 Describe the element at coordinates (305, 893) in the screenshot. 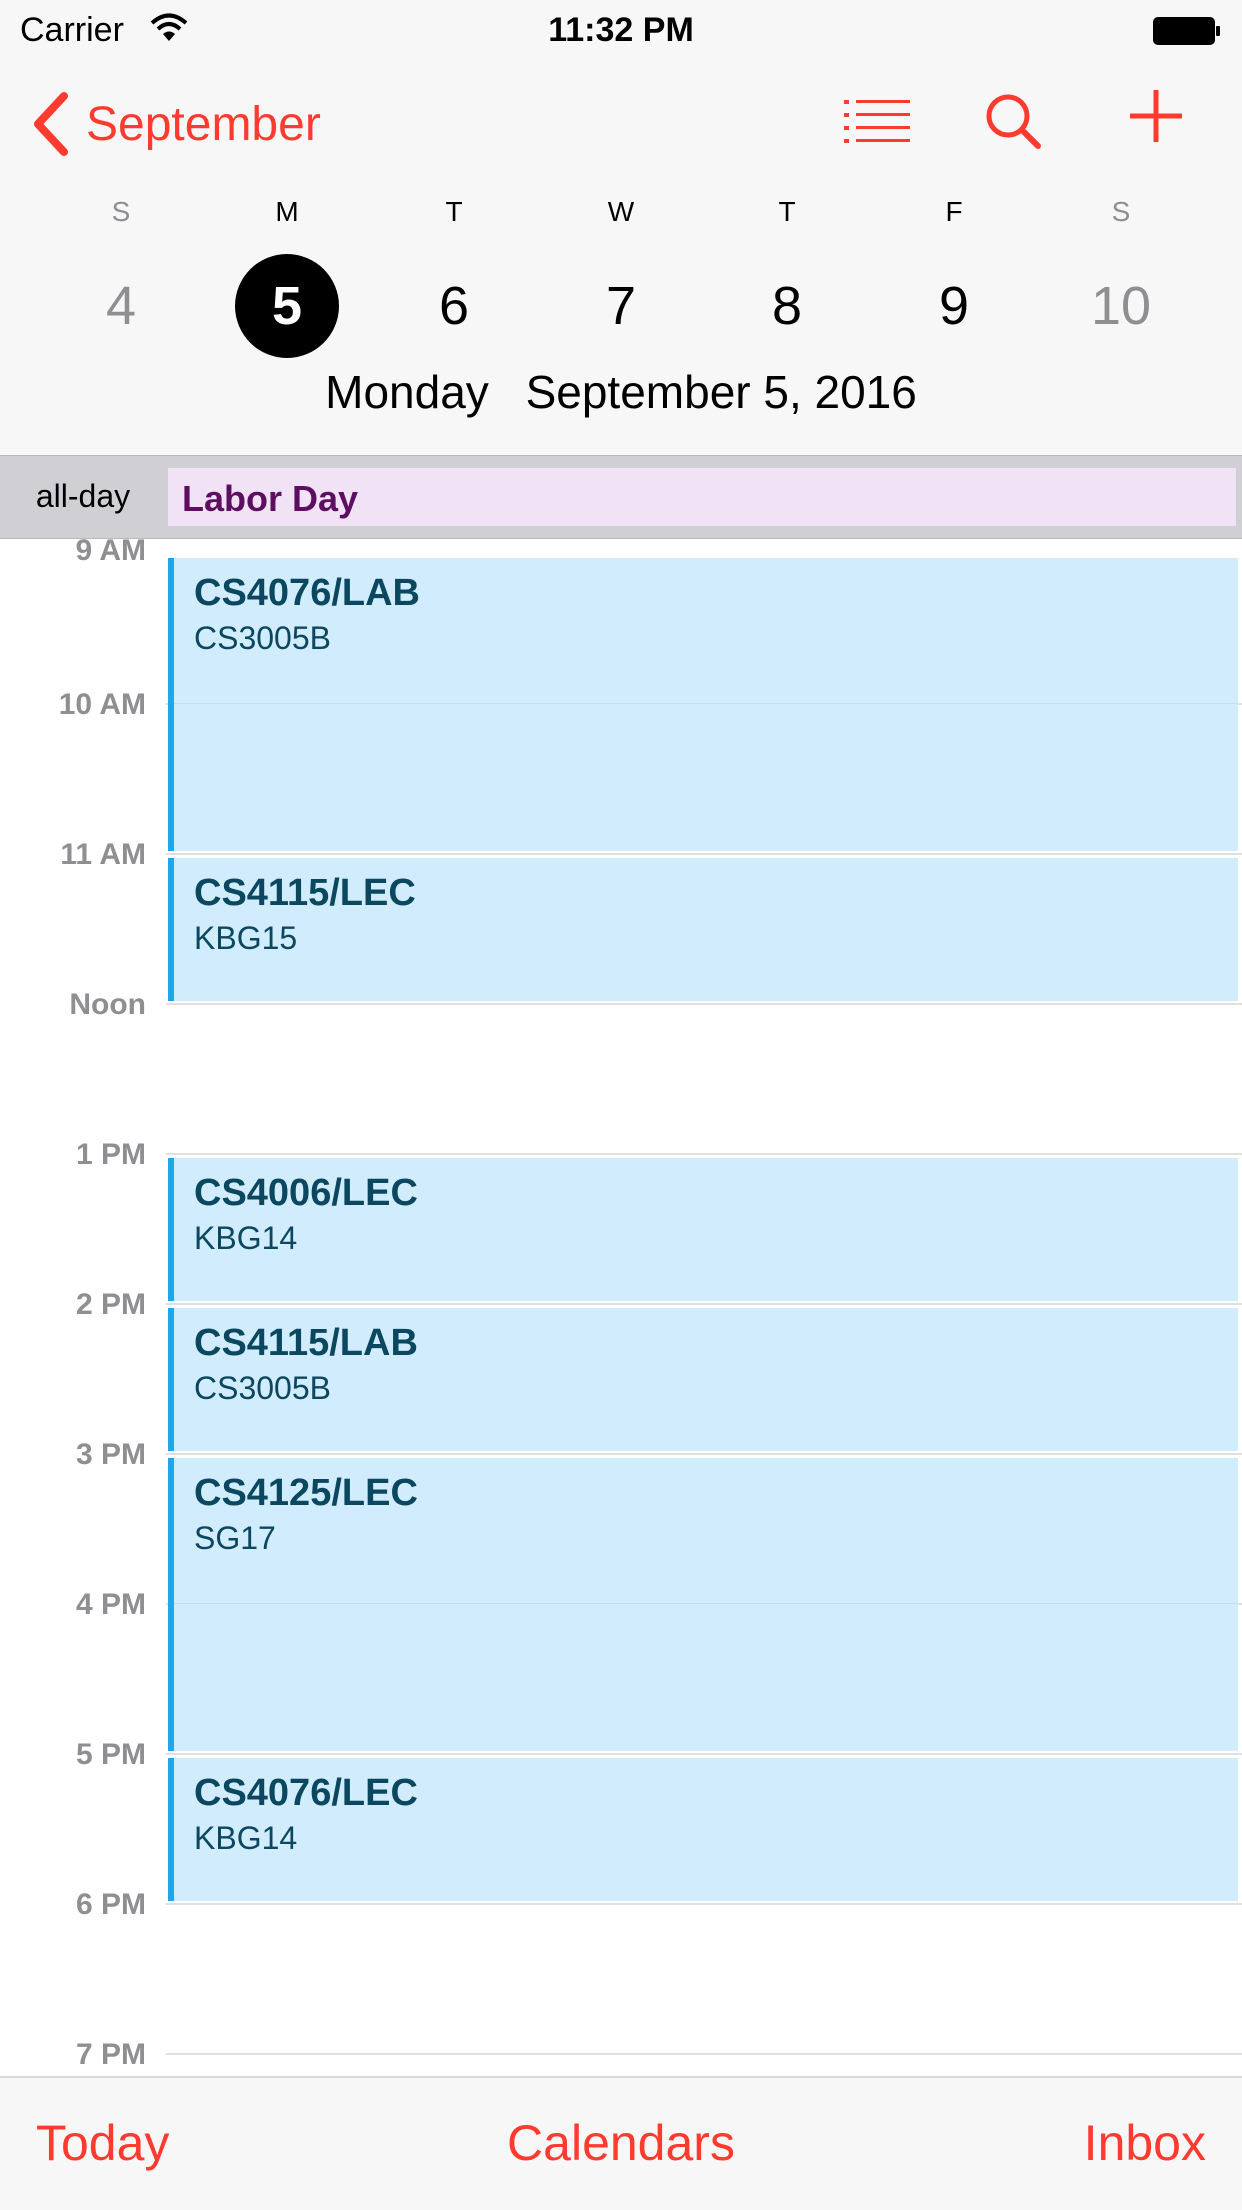

I see `event-title: CS4115/LEC` at that location.